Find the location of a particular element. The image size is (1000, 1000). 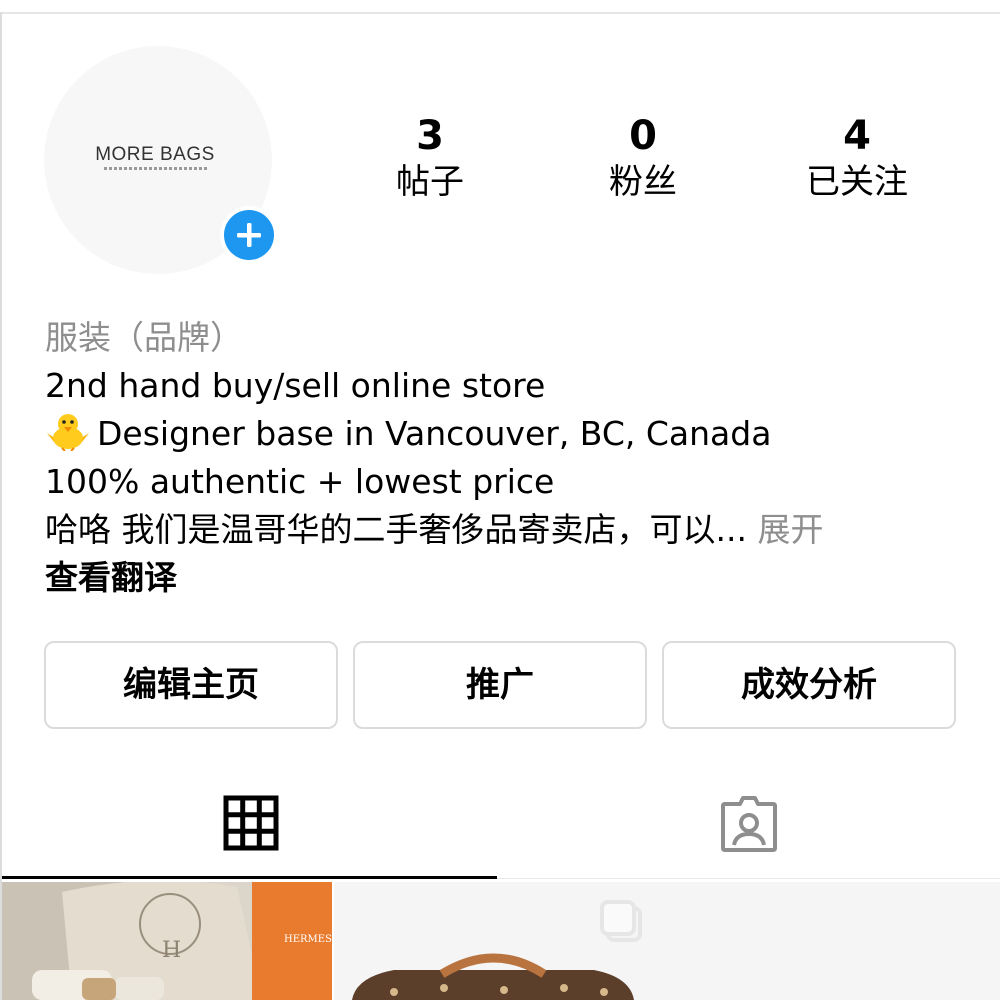

bio-line: 100% authentic + lowest price is located at coordinates (300, 481).